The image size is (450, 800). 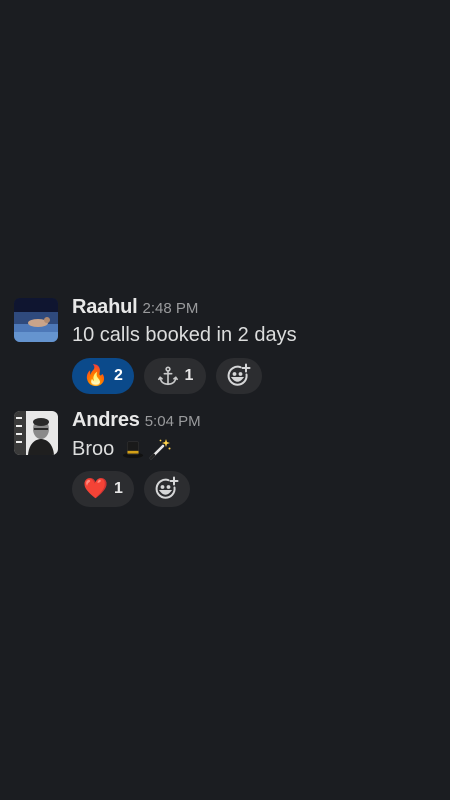 I want to click on message-text-content: Broo, so click(x=93, y=448).